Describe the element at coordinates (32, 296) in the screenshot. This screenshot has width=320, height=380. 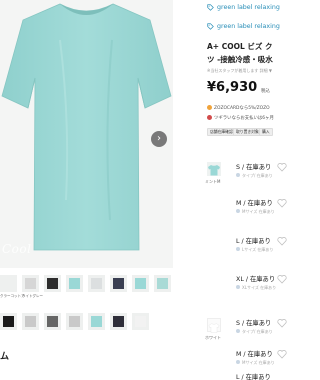
I see `thumbnail-label: ライトグレー` at that location.